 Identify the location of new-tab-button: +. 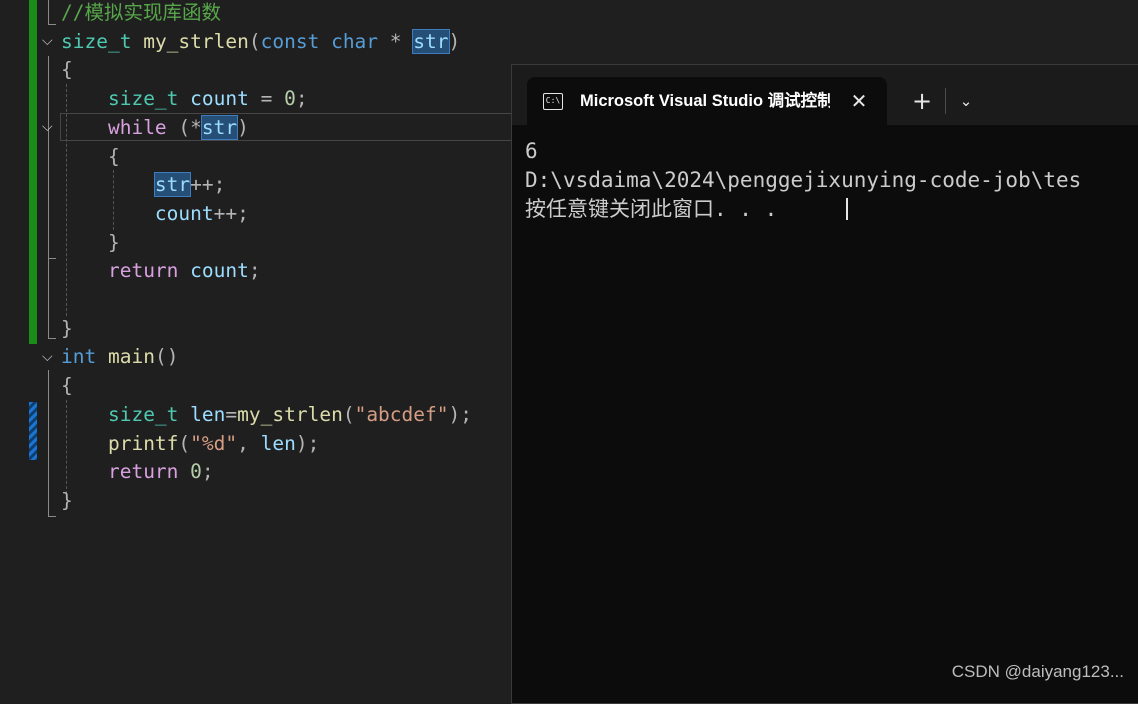
(922, 101).